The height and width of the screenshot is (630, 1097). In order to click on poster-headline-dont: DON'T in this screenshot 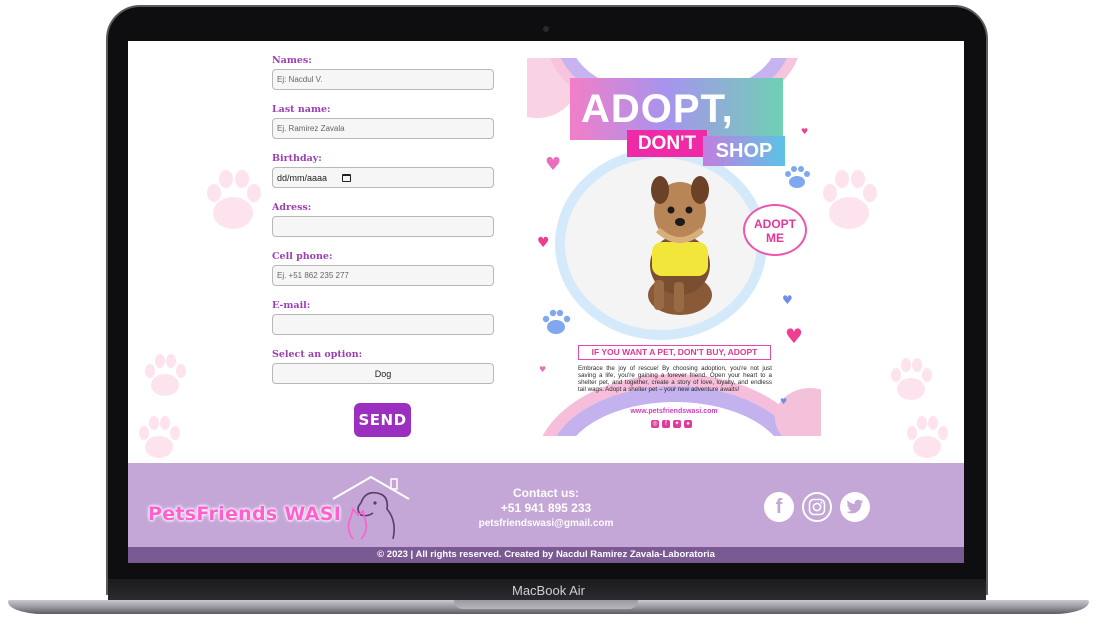, I will do `click(667, 143)`.